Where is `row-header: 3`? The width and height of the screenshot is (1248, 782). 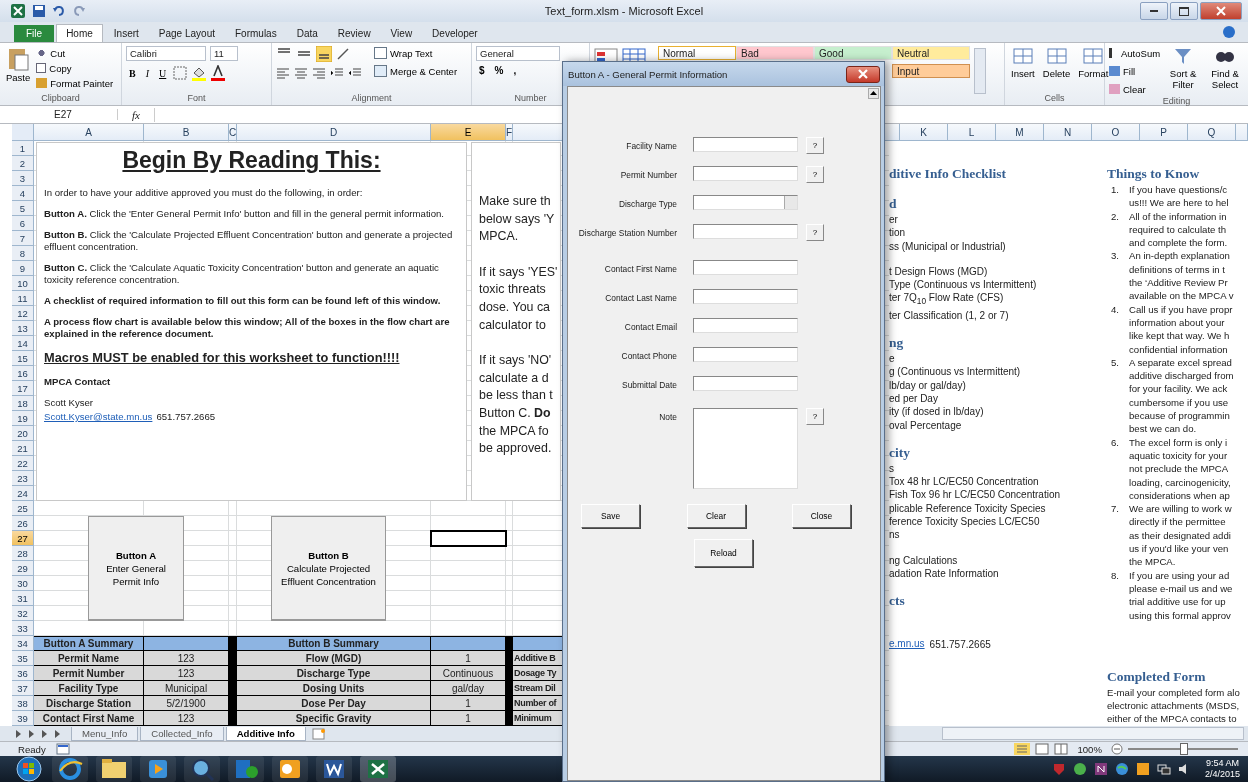 row-header: 3 is located at coordinates (23, 178).